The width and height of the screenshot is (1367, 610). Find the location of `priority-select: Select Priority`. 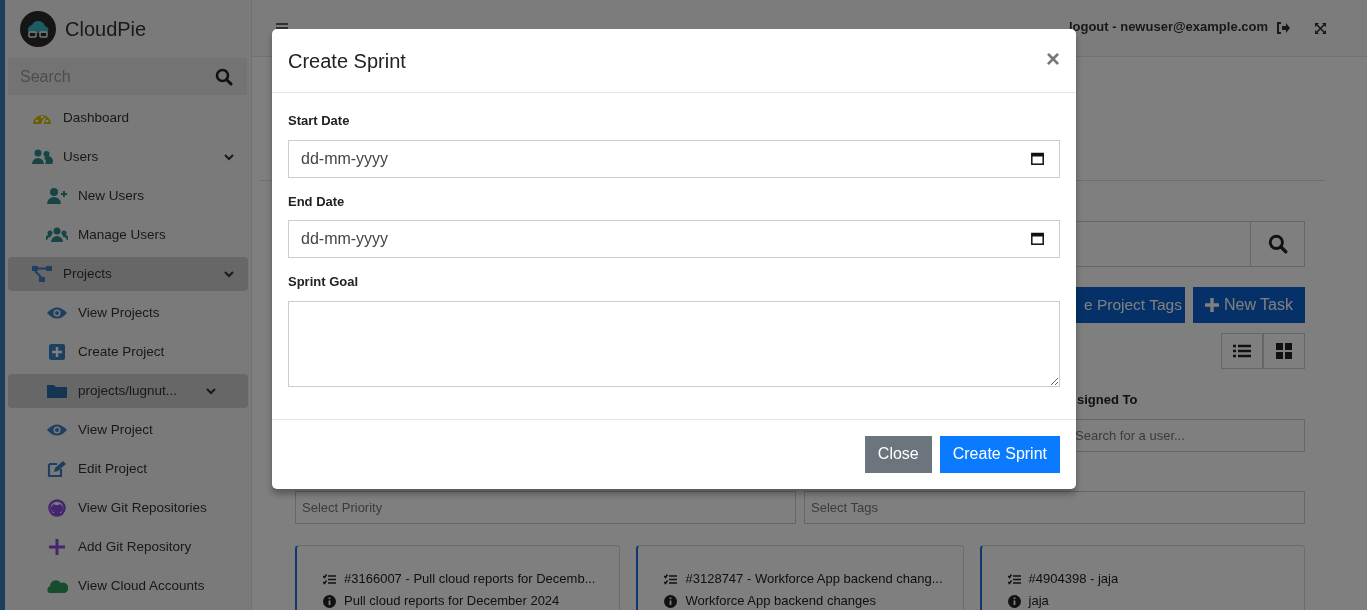

priority-select: Select Priority is located at coordinates (545, 507).